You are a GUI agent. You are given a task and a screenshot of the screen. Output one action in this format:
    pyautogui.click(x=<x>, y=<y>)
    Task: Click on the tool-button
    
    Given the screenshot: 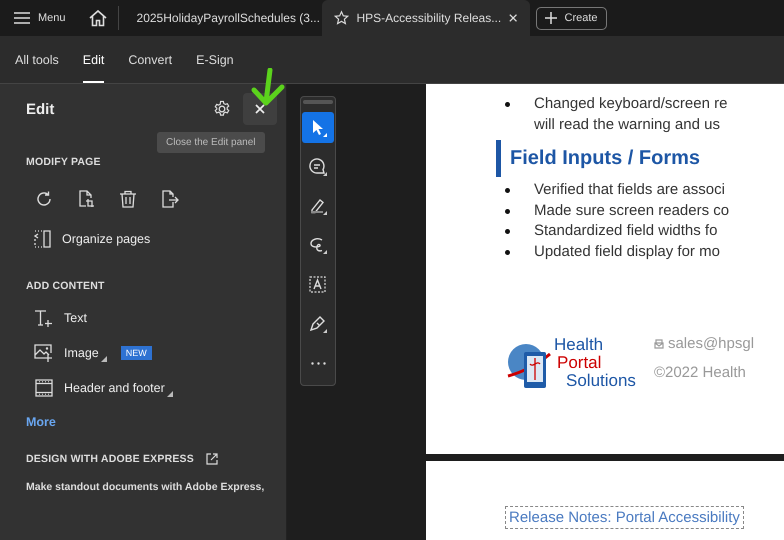 What is the action you would take?
    pyautogui.click(x=318, y=128)
    